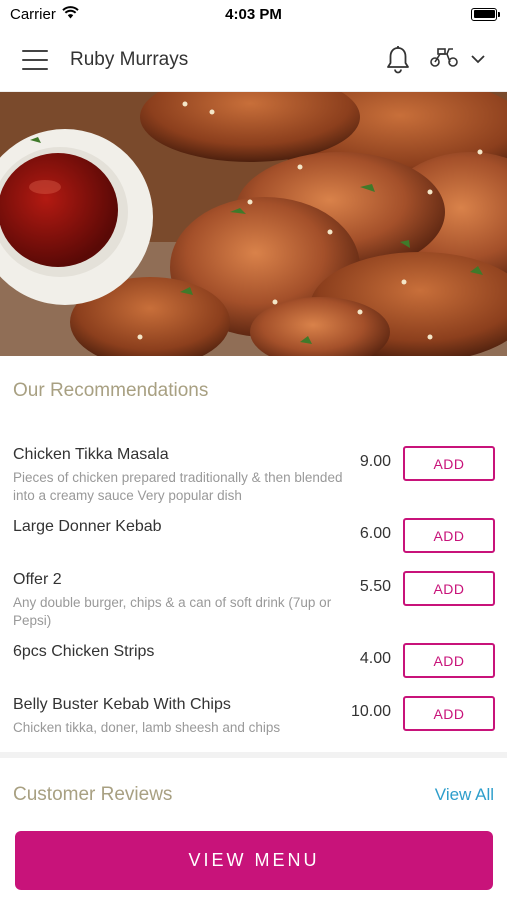  Describe the element at coordinates (478, 60) in the screenshot. I see `chevron-down-icon` at that location.